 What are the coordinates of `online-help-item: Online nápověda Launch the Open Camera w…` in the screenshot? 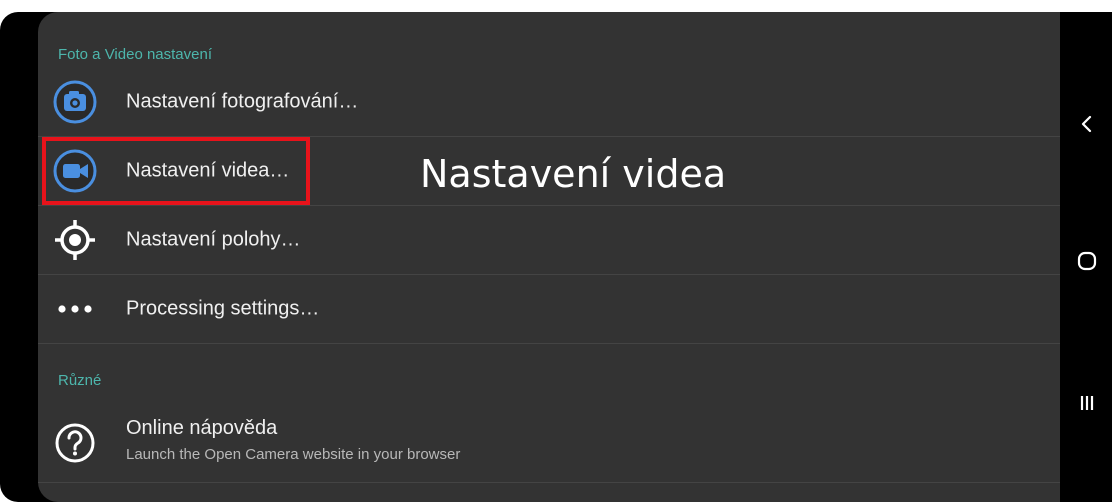 It's located at (549, 443).